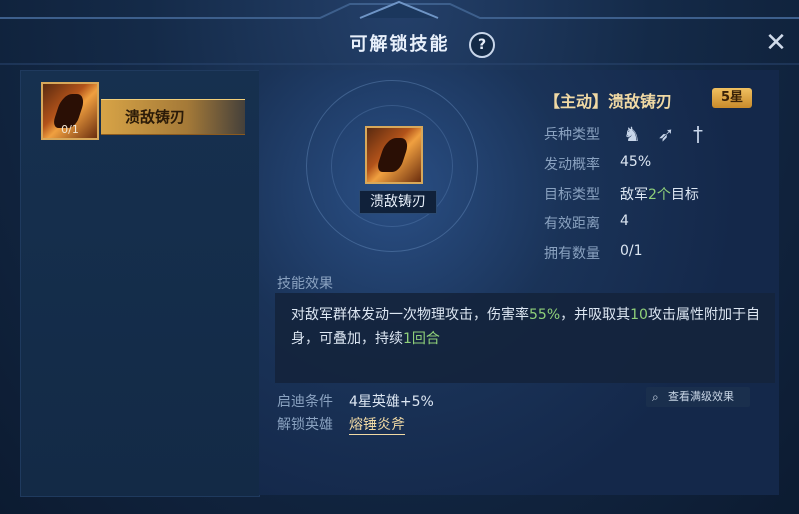 Image resolution: width=799 pixels, height=514 pixels. What do you see at coordinates (572, 195) in the screenshot?
I see `target-type-label: 目标类型` at bounding box center [572, 195].